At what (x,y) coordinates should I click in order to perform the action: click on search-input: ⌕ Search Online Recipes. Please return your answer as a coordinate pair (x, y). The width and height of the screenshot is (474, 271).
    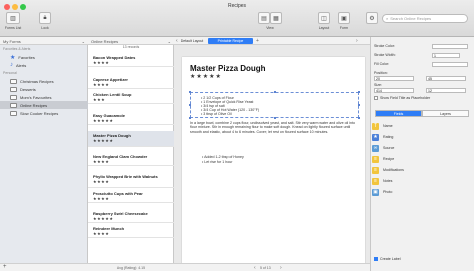
    Looking at the image, I should click on (425, 18).